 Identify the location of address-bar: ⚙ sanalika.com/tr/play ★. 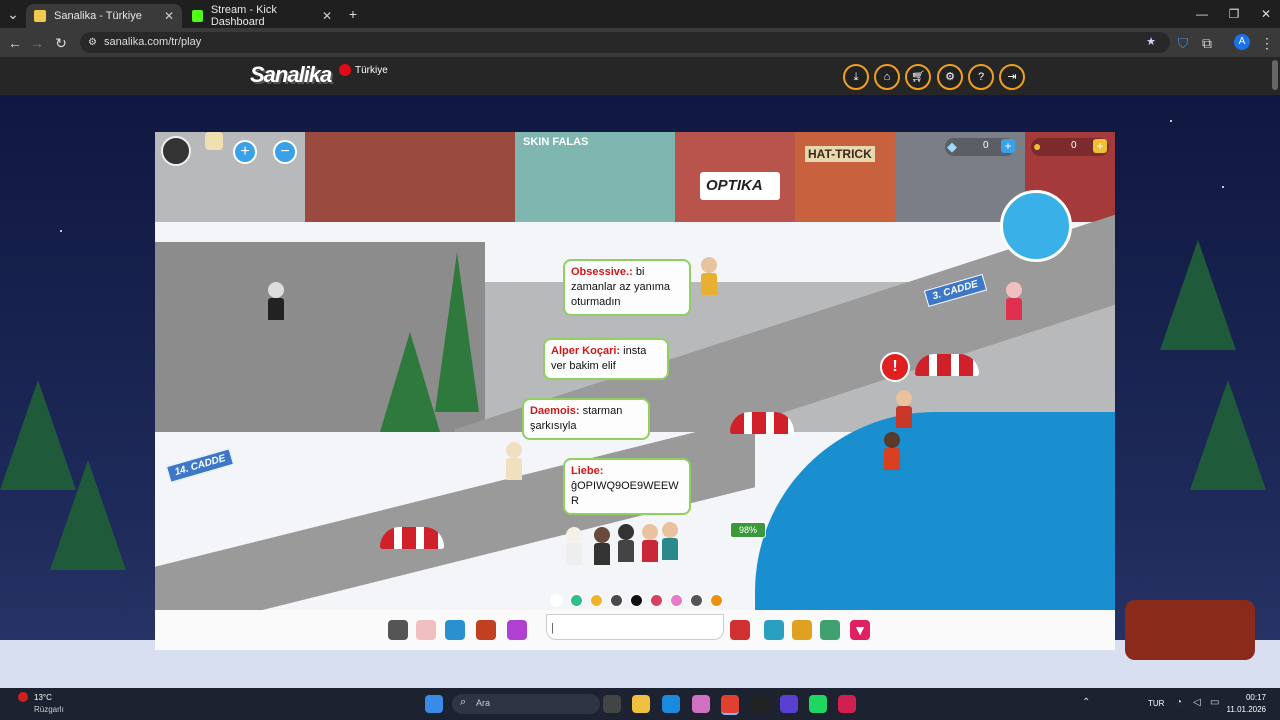
(625, 42).